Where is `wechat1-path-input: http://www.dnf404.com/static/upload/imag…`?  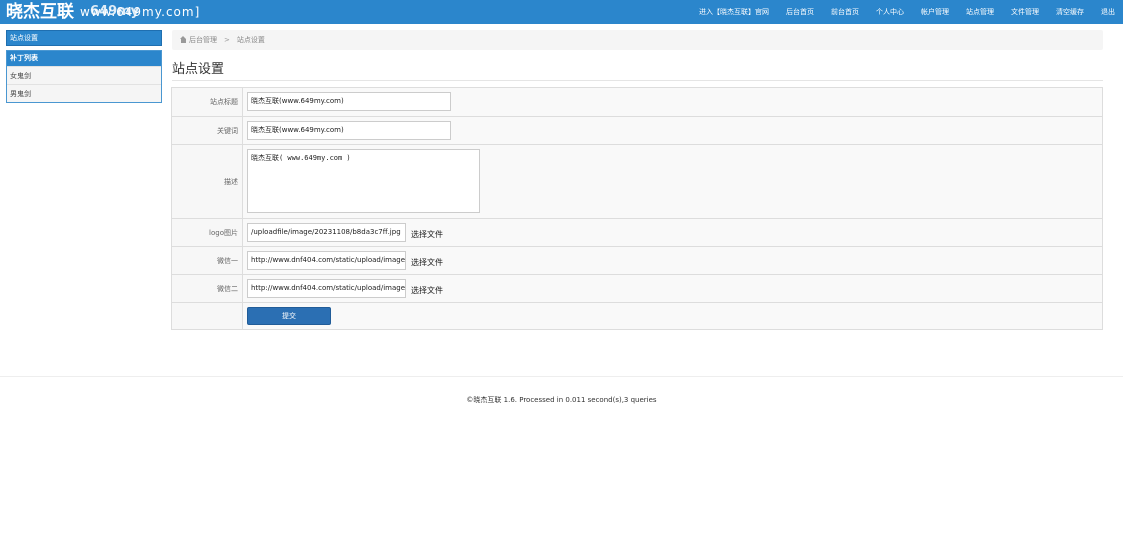
wechat1-path-input: http://www.dnf404.com/static/upload/imag… is located at coordinates (326, 260).